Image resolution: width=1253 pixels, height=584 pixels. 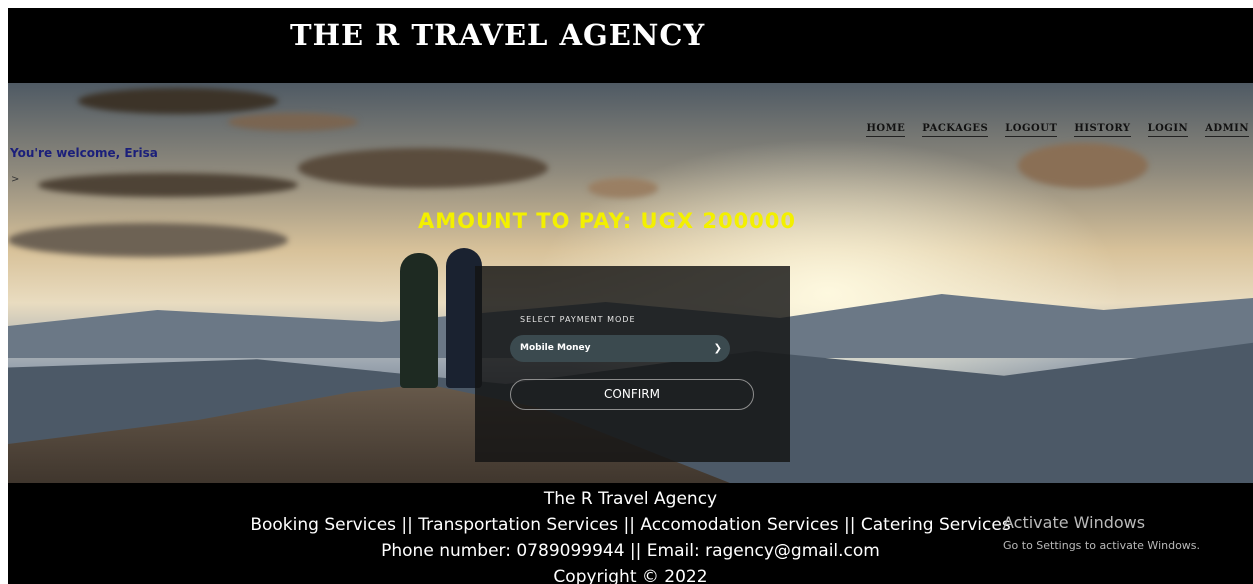 I want to click on payment-mode-value: Mobile Money, so click(x=555, y=348).